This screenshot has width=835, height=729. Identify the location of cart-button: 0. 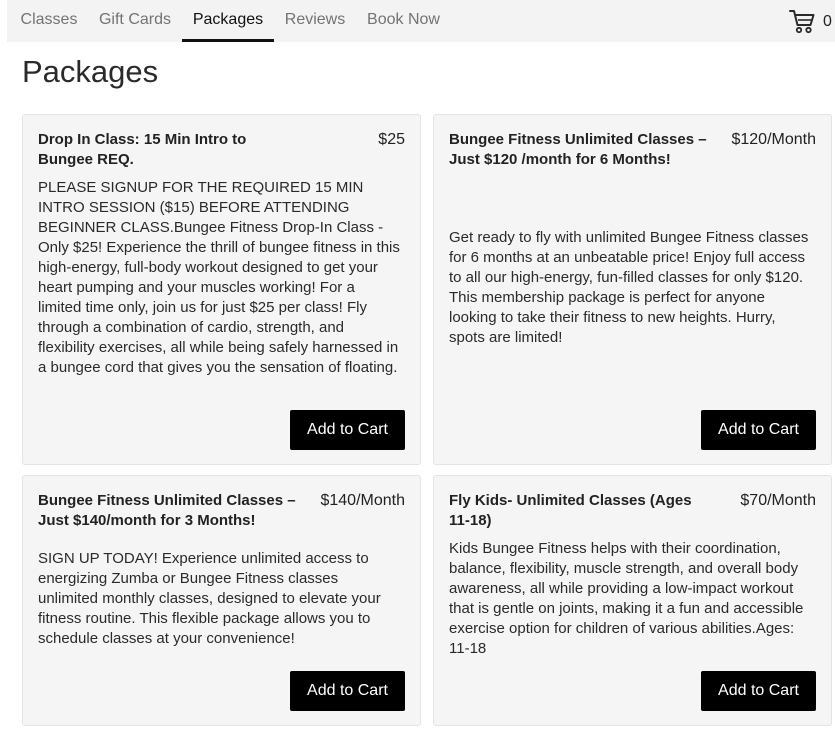
(812, 22).